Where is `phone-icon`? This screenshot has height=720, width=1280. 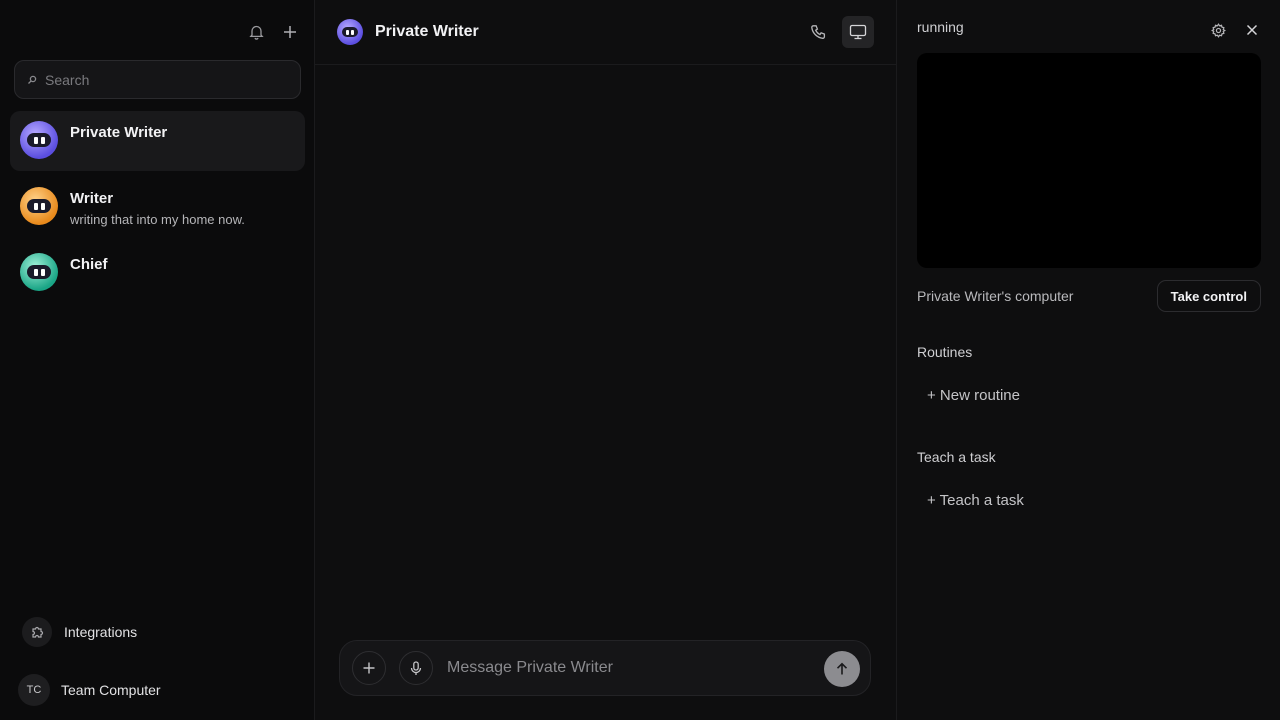
phone-icon is located at coordinates (817, 31).